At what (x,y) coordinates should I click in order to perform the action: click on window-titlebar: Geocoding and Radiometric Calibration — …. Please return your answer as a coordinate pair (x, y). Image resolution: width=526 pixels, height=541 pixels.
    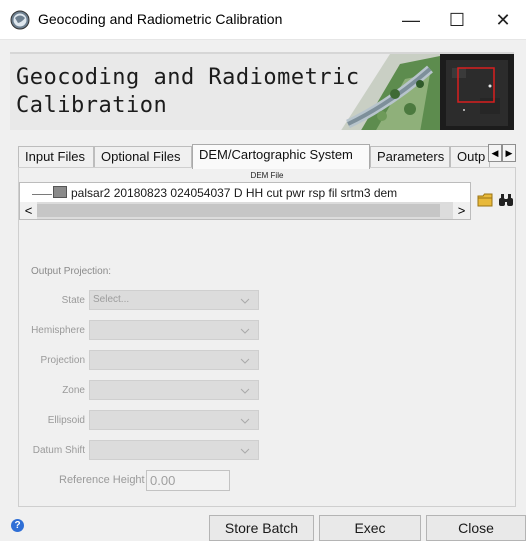
    Looking at the image, I should click on (263, 20).